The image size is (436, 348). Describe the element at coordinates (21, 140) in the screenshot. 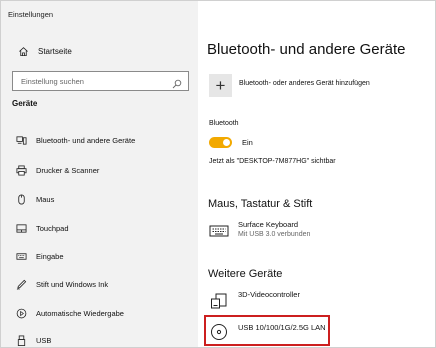

I see `bluetooth-devices-icon` at that location.